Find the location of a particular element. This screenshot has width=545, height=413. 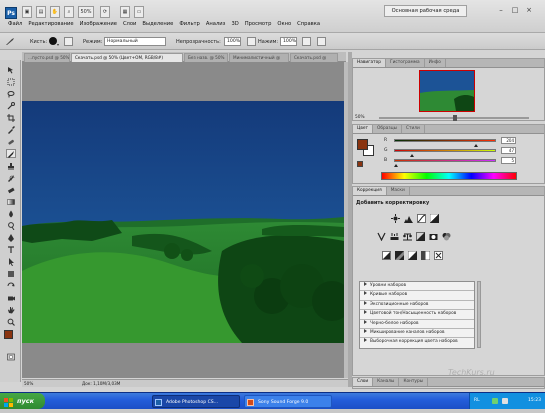

quick-mask-icon is located at coordinates (11, 356).